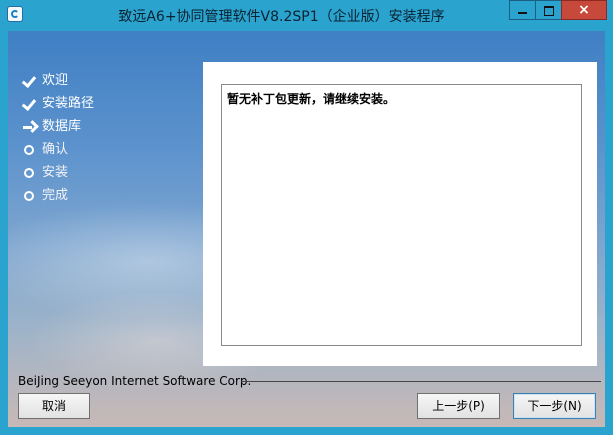 The width and height of the screenshot is (613, 435). I want to click on step-finish: 完成, so click(58, 197).